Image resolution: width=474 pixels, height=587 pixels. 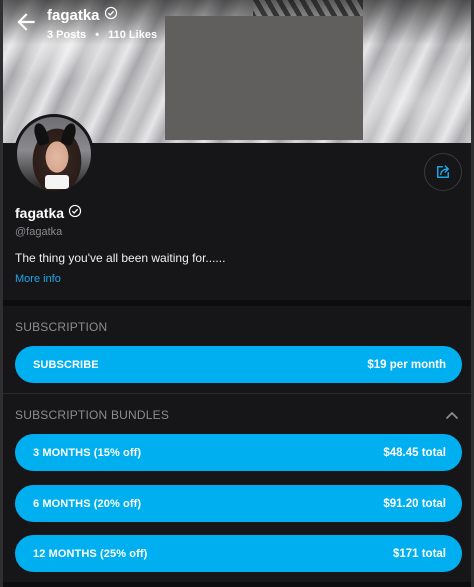 I want to click on more-info-link: More info, so click(x=38, y=279).